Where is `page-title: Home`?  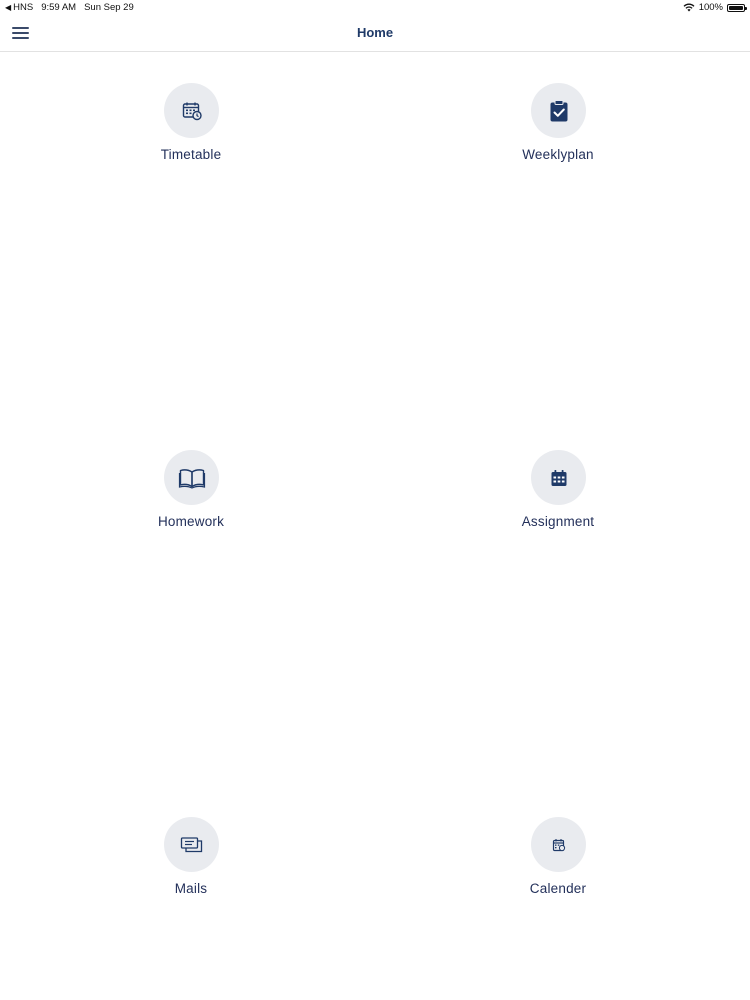 page-title: Home is located at coordinates (375, 32).